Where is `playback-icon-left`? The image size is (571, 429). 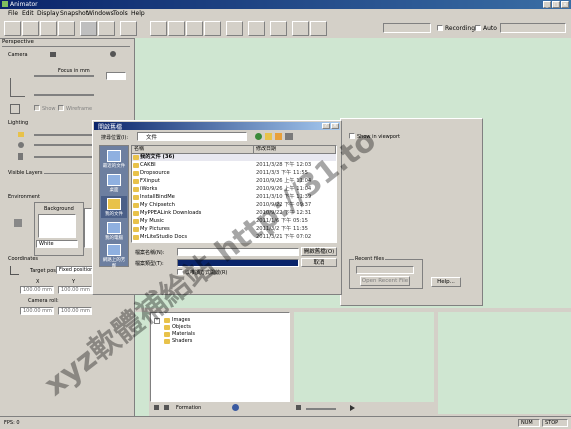
playback-icon-left is located at coordinates (298, 407).